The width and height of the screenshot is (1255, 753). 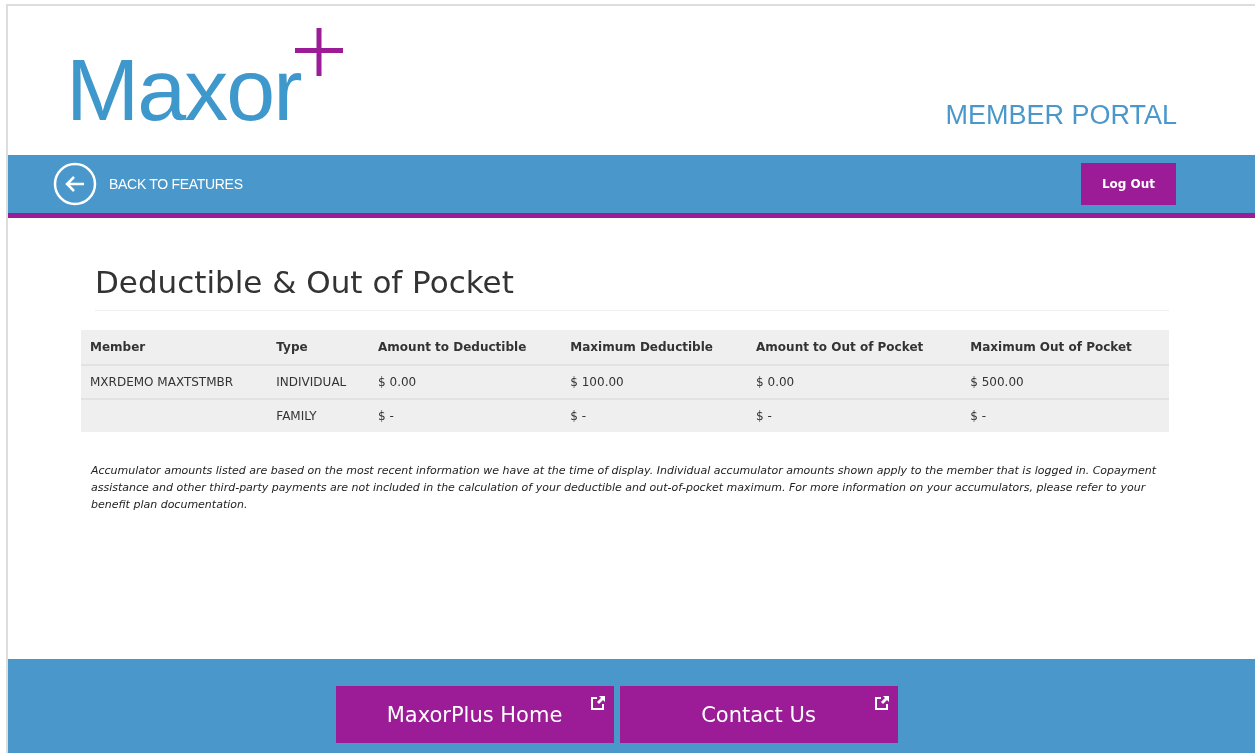 What do you see at coordinates (654, 347) in the screenshot?
I see `column-header: Maximum Deductible` at bounding box center [654, 347].